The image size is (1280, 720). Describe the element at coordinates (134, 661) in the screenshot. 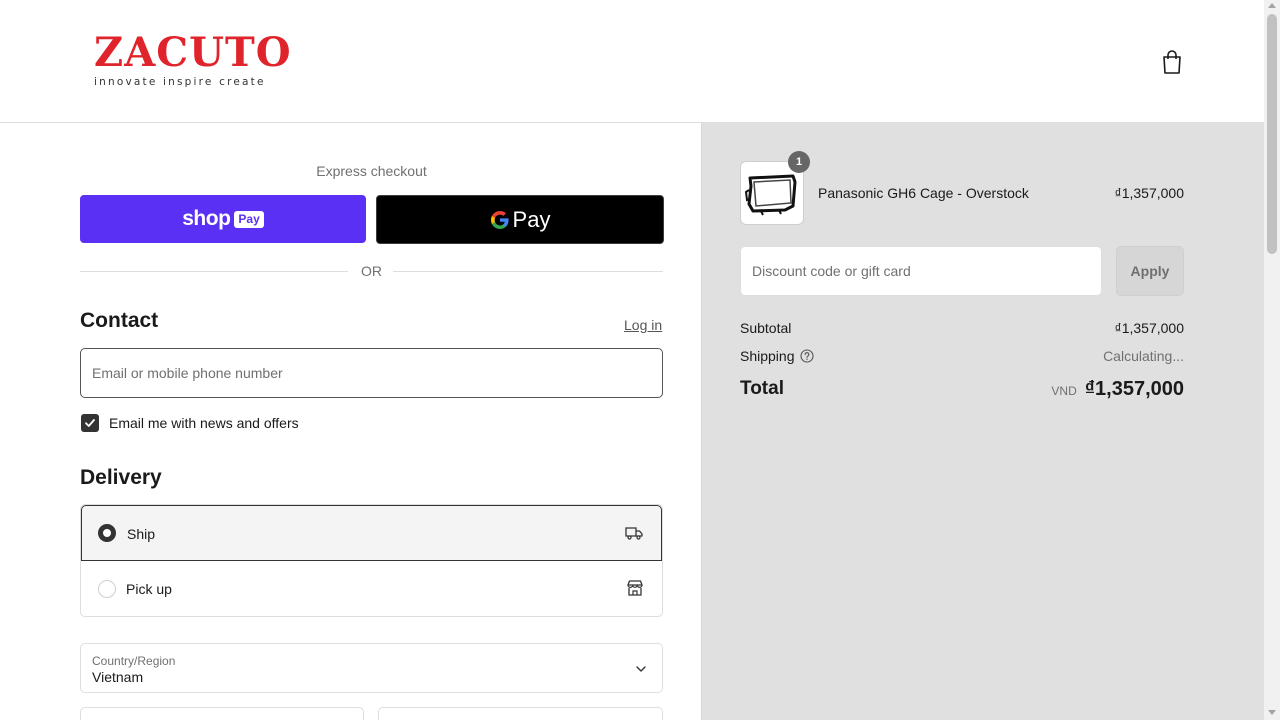

I see `country-label: Country/Region` at that location.